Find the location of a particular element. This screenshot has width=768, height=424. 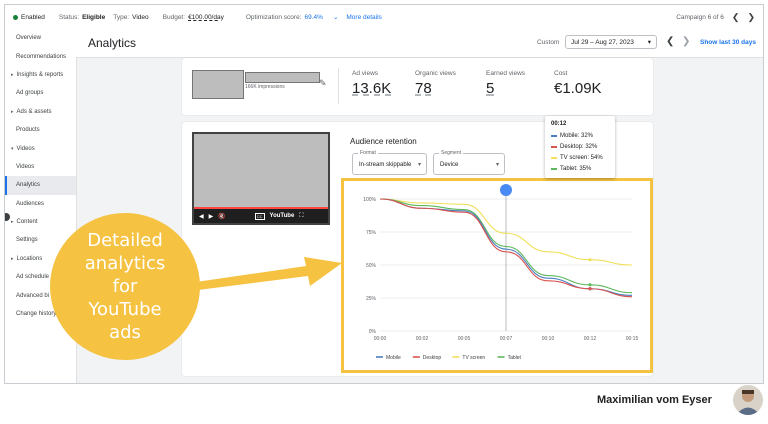

date-range-picker: Jul 29 – Aug 27, 2023 ▾ is located at coordinates (611, 42).